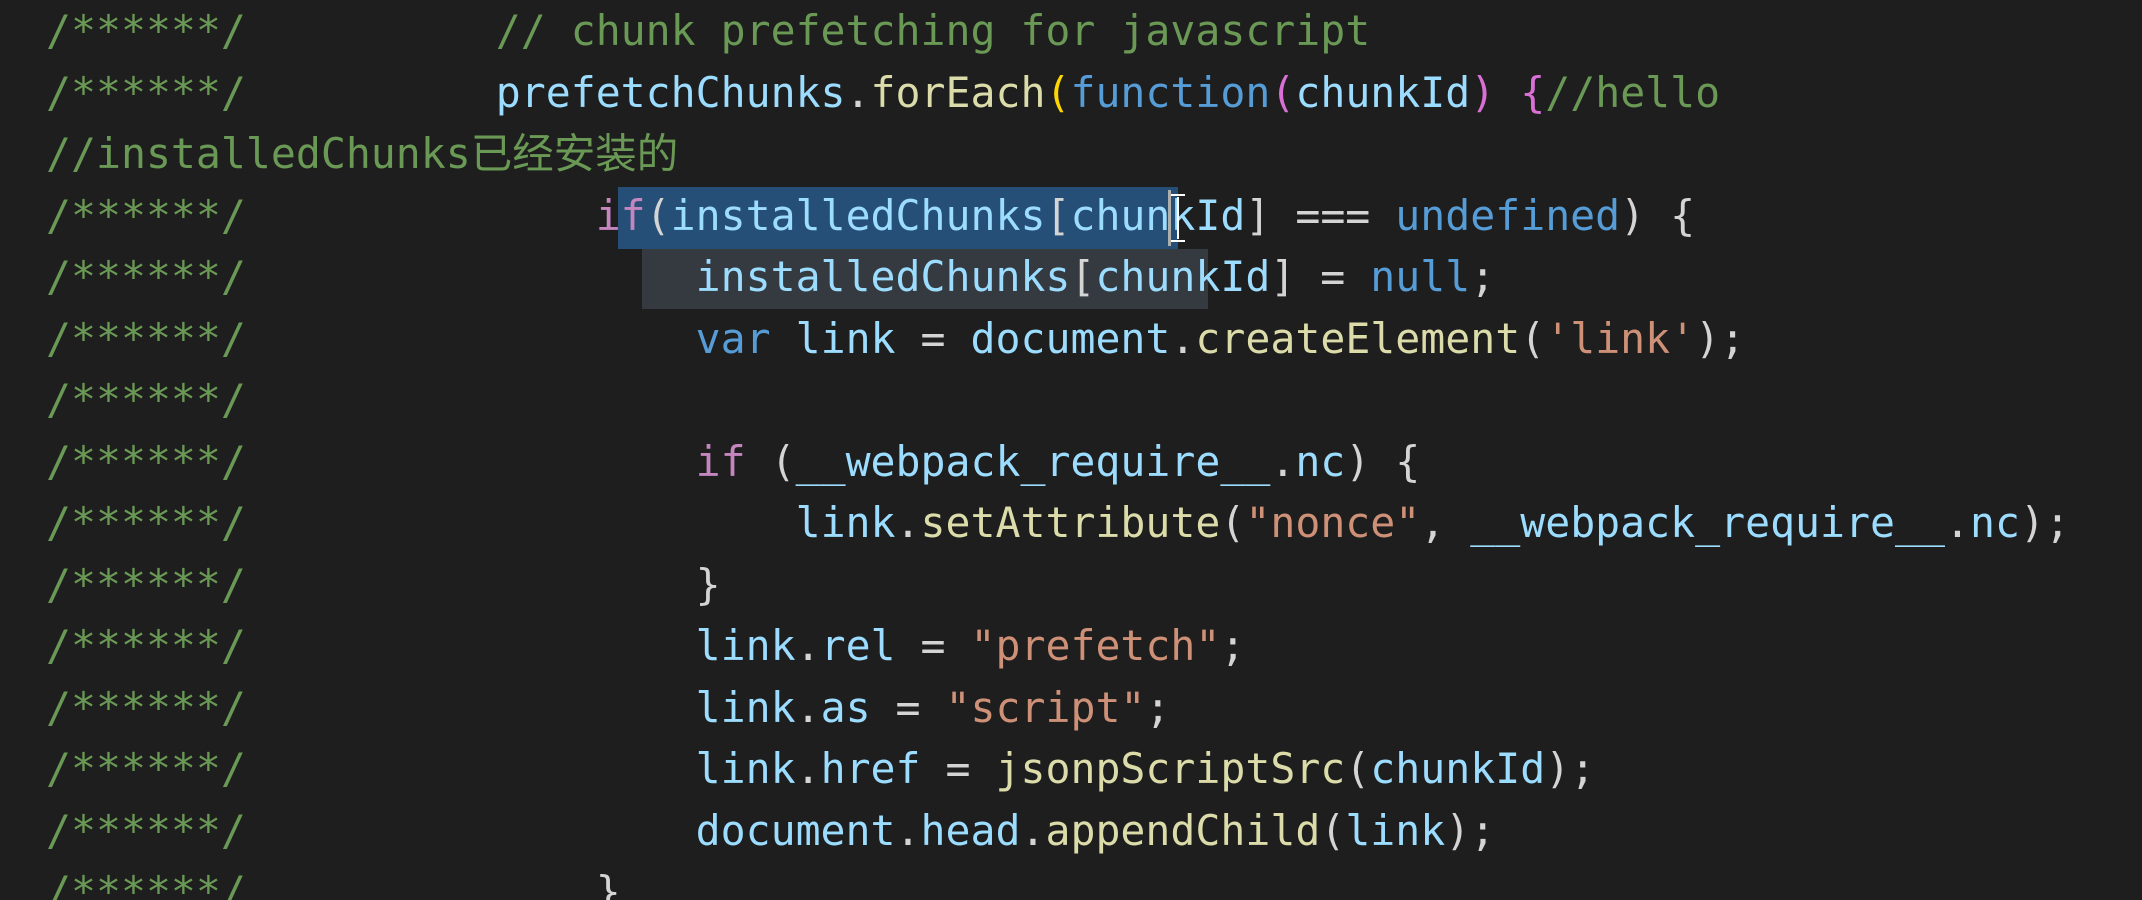 This screenshot has width=2142, height=900. What do you see at coordinates (1994, 522) in the screenshot?
I see `code-token: nc` at bounding box center [1994, 522].